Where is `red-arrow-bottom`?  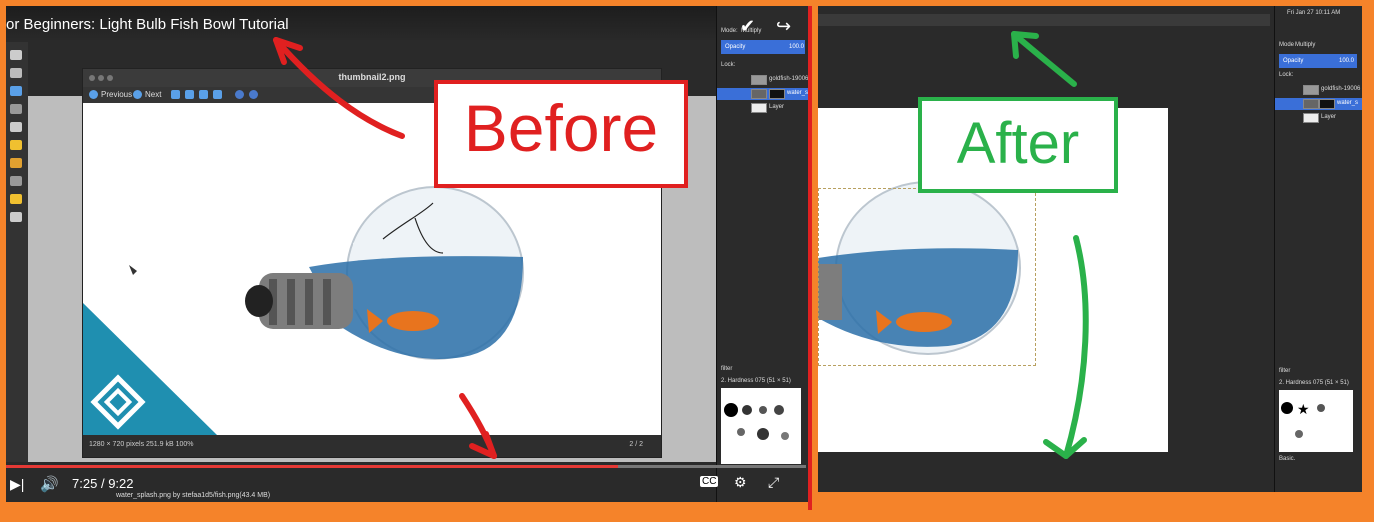
red-arrow-bottom is located at coordinates (478, 426).